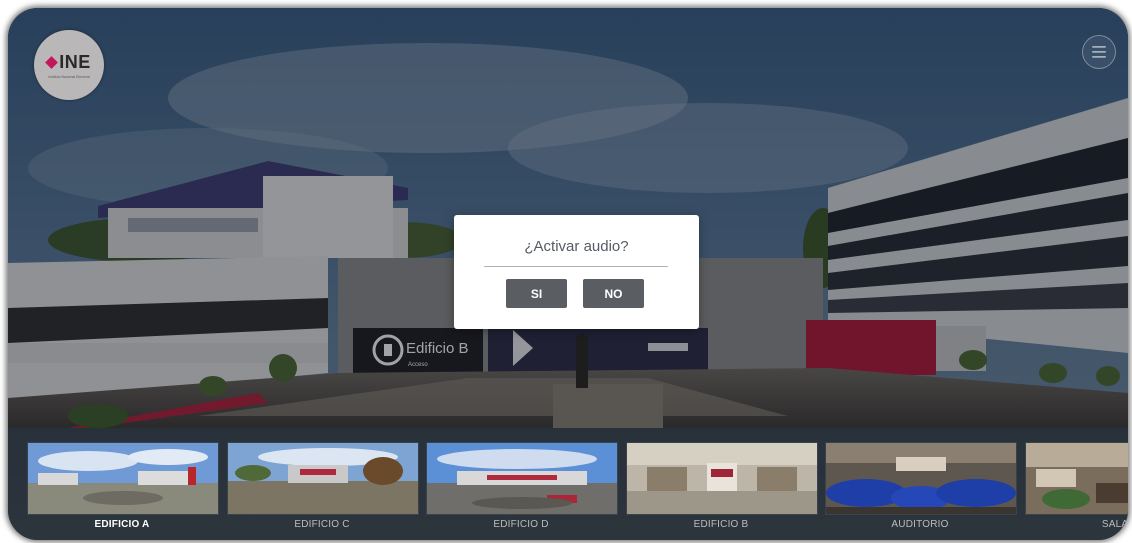  I want to click on thumbnail-label: AUDITORIO, so click(920, 524).